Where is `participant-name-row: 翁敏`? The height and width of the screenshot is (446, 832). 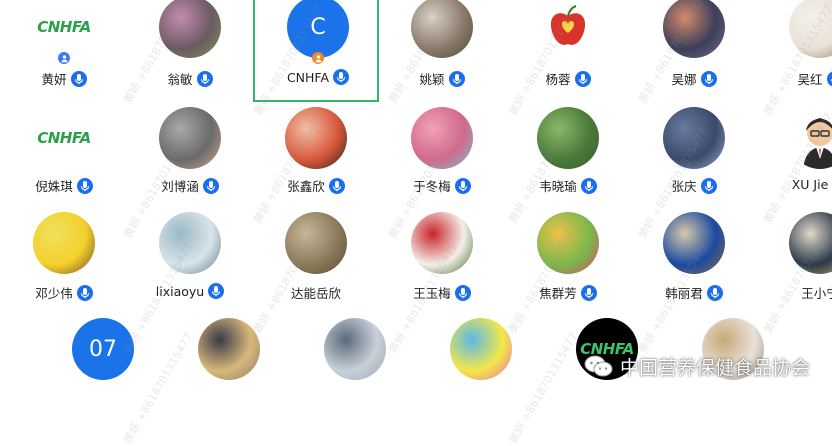 participant-name-row: 翁敏 is located at coordinates (190, 78).